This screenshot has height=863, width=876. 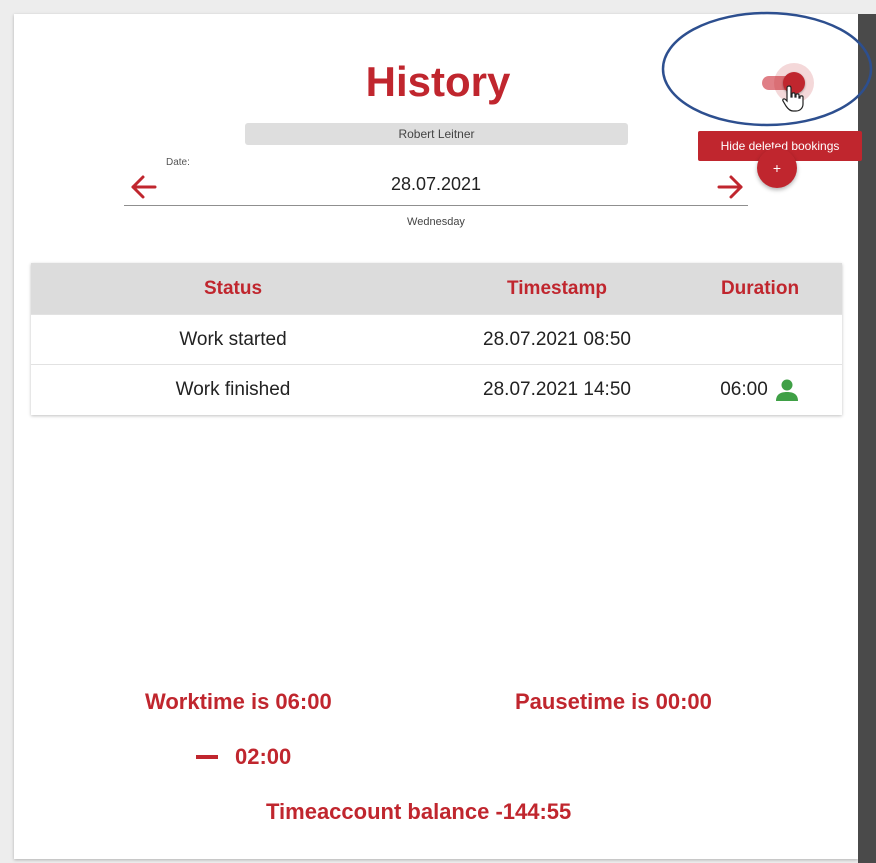 What do you see at coordinates (436, 222) in the screenshot?
I see `weekday-label: Wednesday` at bounding box center [436, 222].